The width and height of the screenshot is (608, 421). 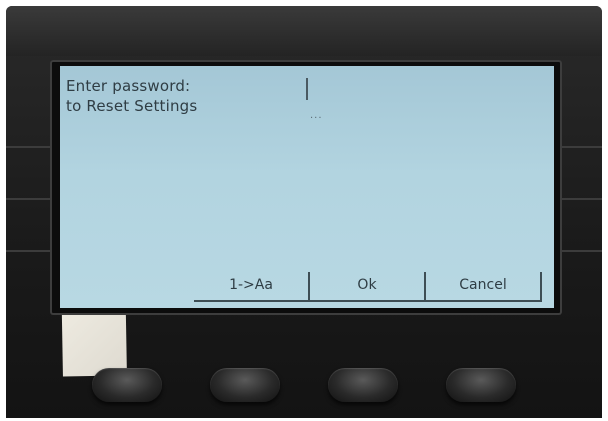 What do you see at coordinates (304, 31) in the screenshot?
I see `top-bezel` at bounding box center [304, 31].